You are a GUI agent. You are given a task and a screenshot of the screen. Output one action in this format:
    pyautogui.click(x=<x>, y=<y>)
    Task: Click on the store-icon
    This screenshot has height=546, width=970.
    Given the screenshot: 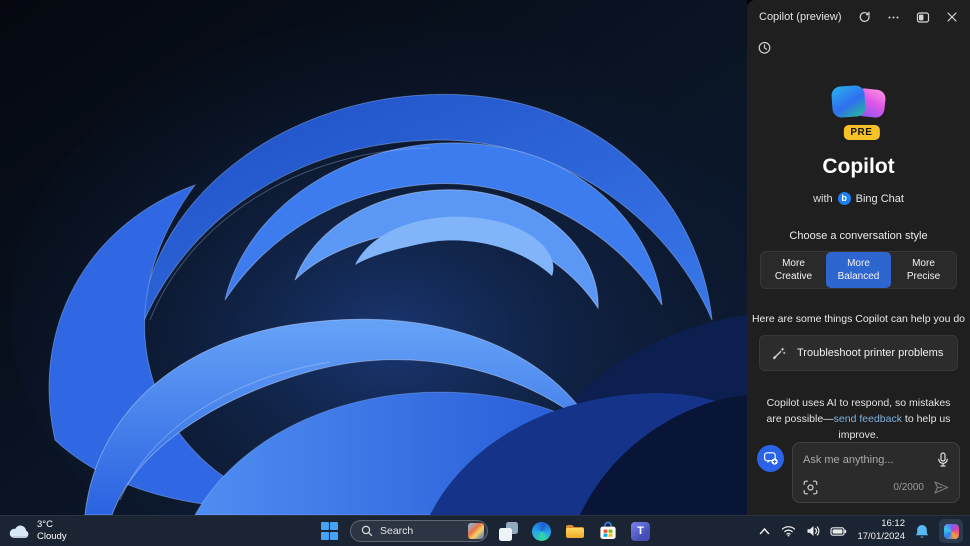 What is the action you would take?
    pyautogui.click(x=607, y=530)
    